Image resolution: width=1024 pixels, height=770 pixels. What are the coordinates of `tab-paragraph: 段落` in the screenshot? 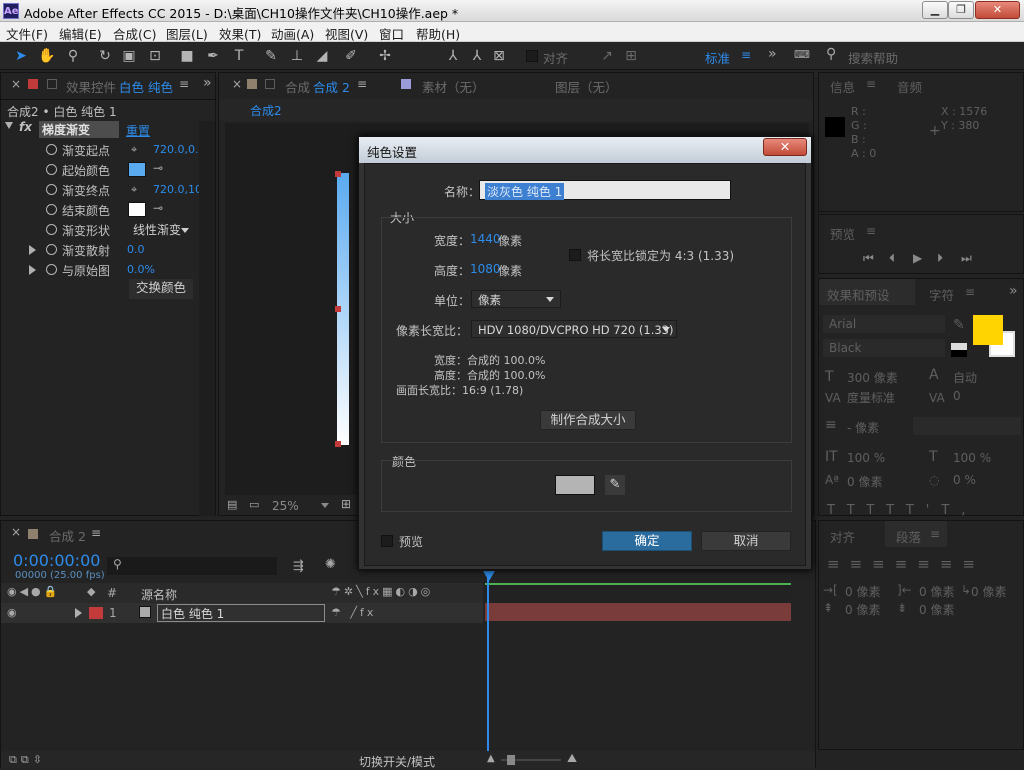 It's located at (908, 536).